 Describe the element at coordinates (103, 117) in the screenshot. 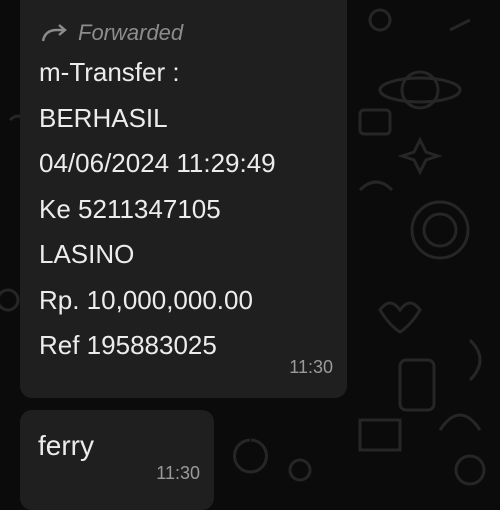

I see `message-line: BERHASIL` at that location.